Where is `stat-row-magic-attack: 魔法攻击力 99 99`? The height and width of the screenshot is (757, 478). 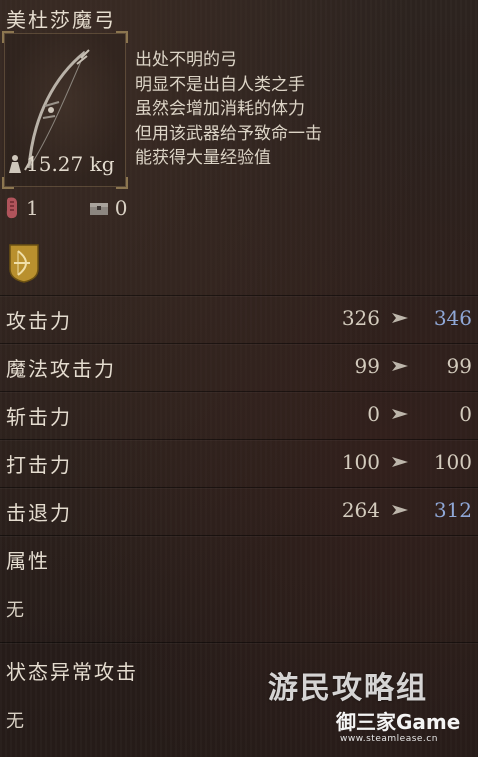 stat-row-magic-attack: 魔法攻击力 99 99 is located at coordinates (239, 367).